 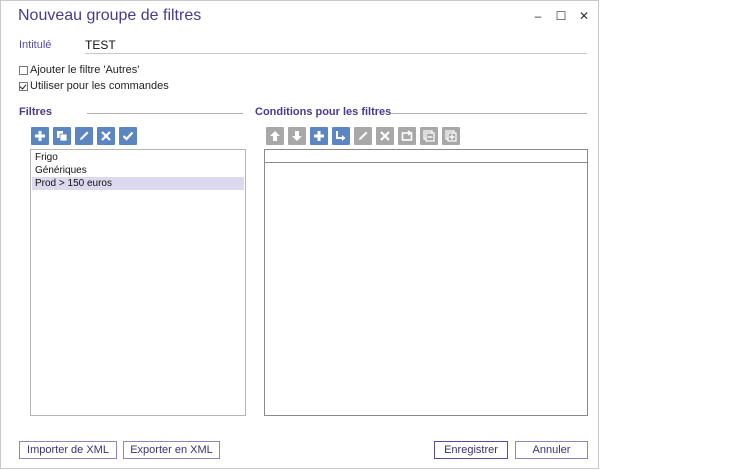 What do you see at coordinates (538, 16) in the screenshot?
I see `minimize-button: –` at bounding box center [538, 16].